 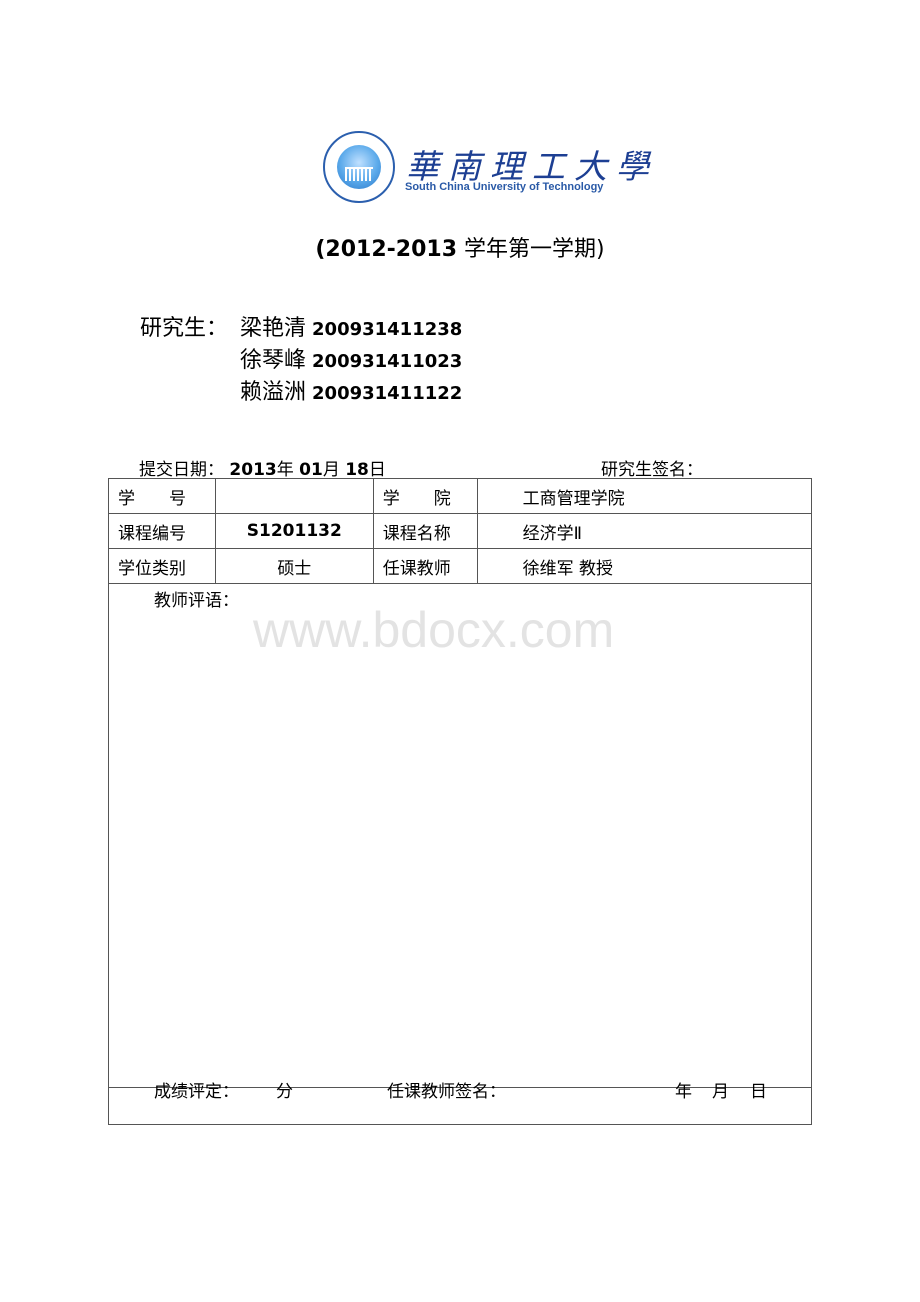 What do you see at coordinates (425, 566) in the screenshot?
I see `teacher-label: 任课教师` at bounding box center [425, 566].